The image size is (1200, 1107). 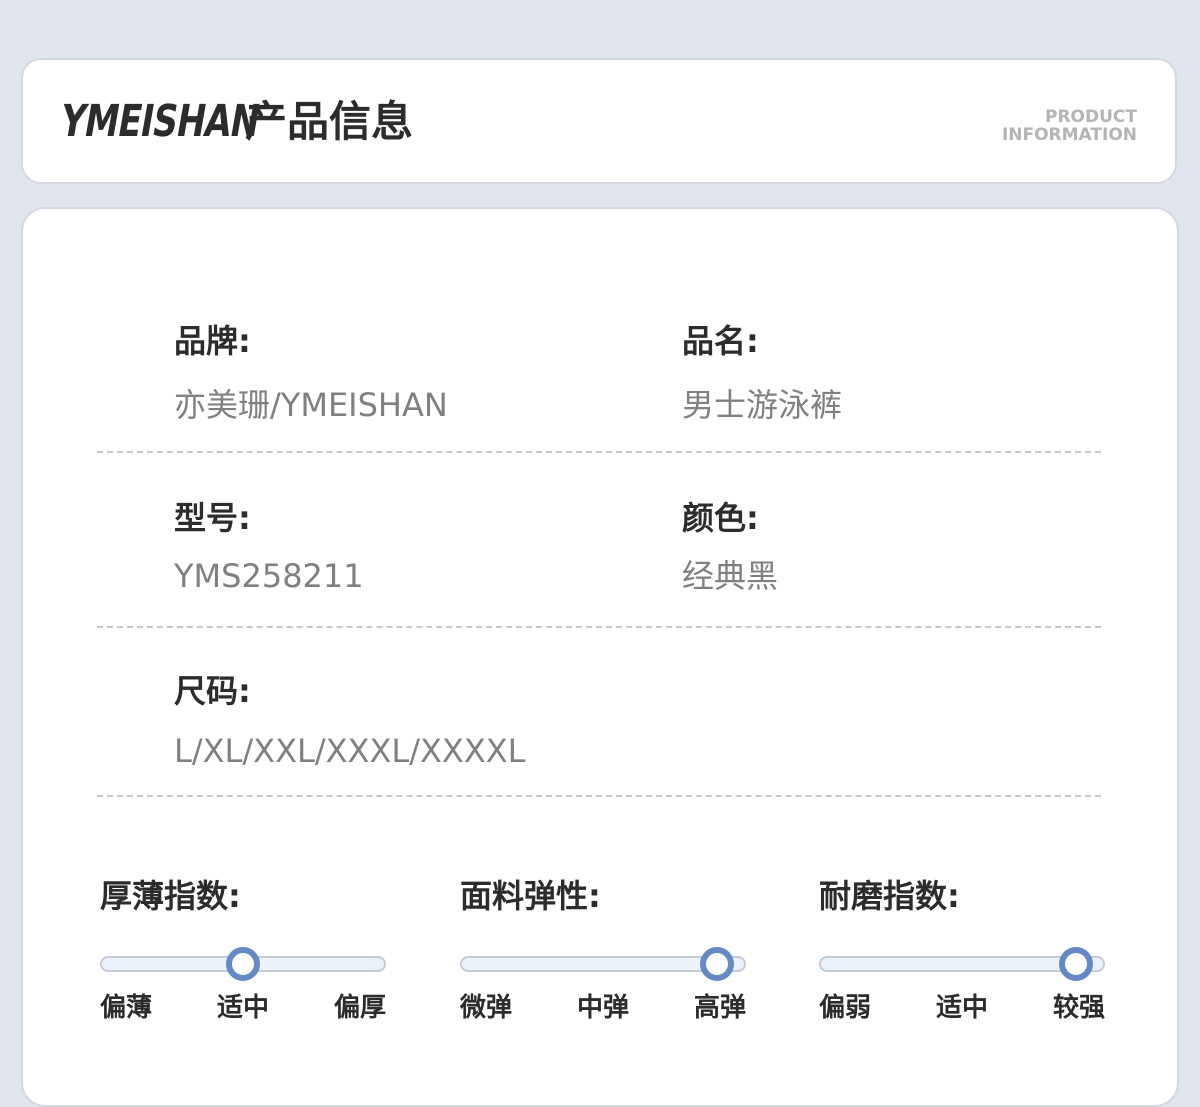 What do you see at coordinates (719, 1008) in the screenshot?
I see `meter-scale-label: 高弹` at bounding box center [719, 1008].